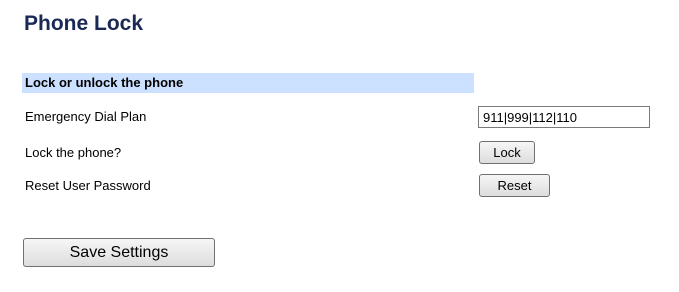 The width and height of the screenshot is (679, 292). What do you see at coordinates (514, 185) in the screenshot?
I see `reset-button: Reset` at bounding box center [514, 185].